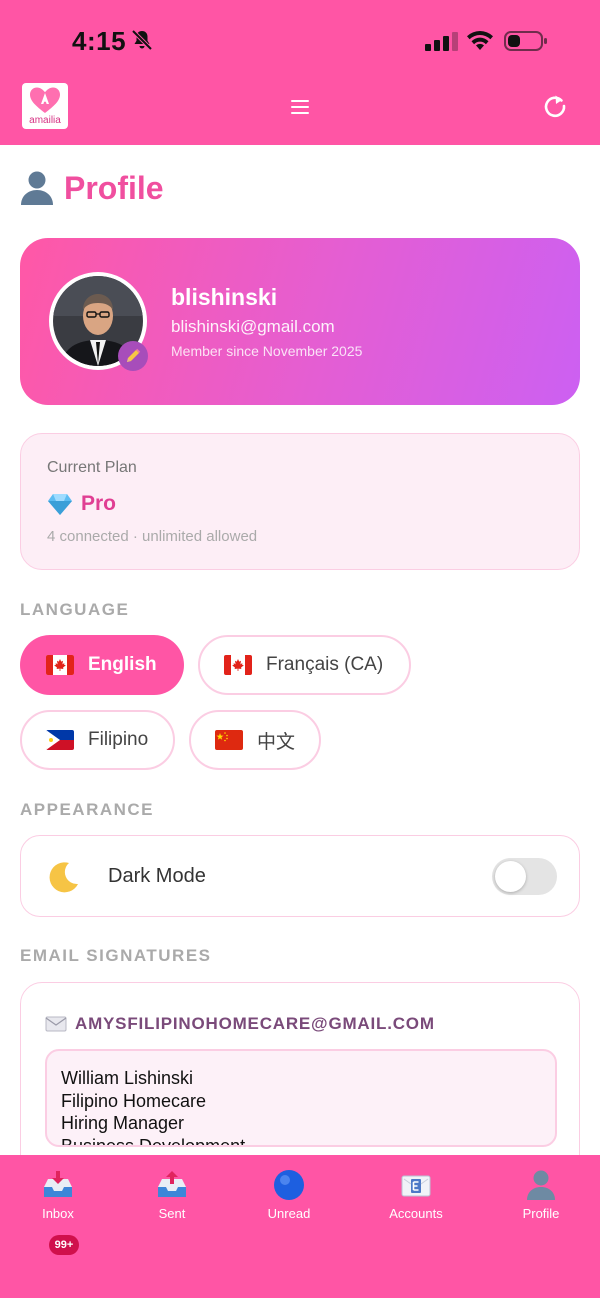 This screenshot has width=600, height=1298. What do you see at coordinates (300, 40) in the screenshot?
I see `status-bar: 4:15` at bounding box center [300, 40].